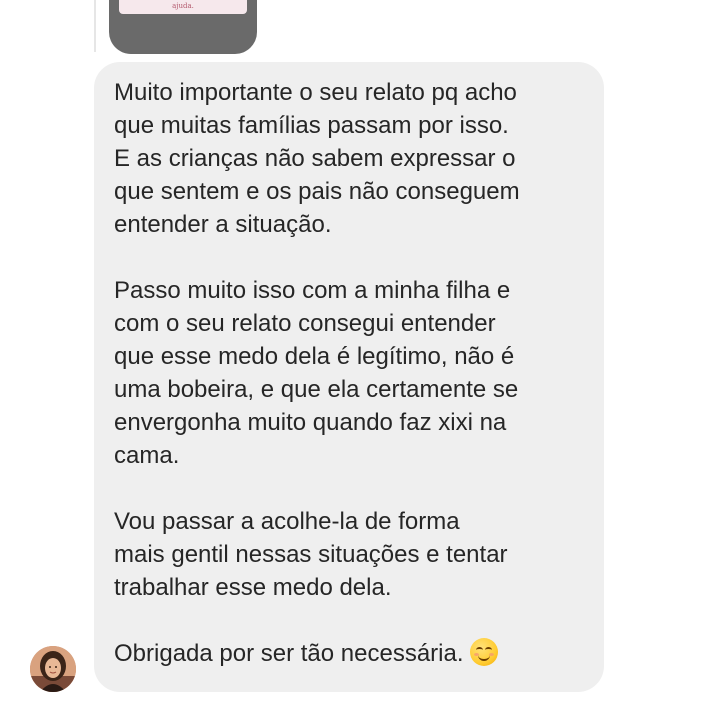  Describe the element at coordinates (95, 26) in the screenshot. I see `reply-thread-line` at that location.